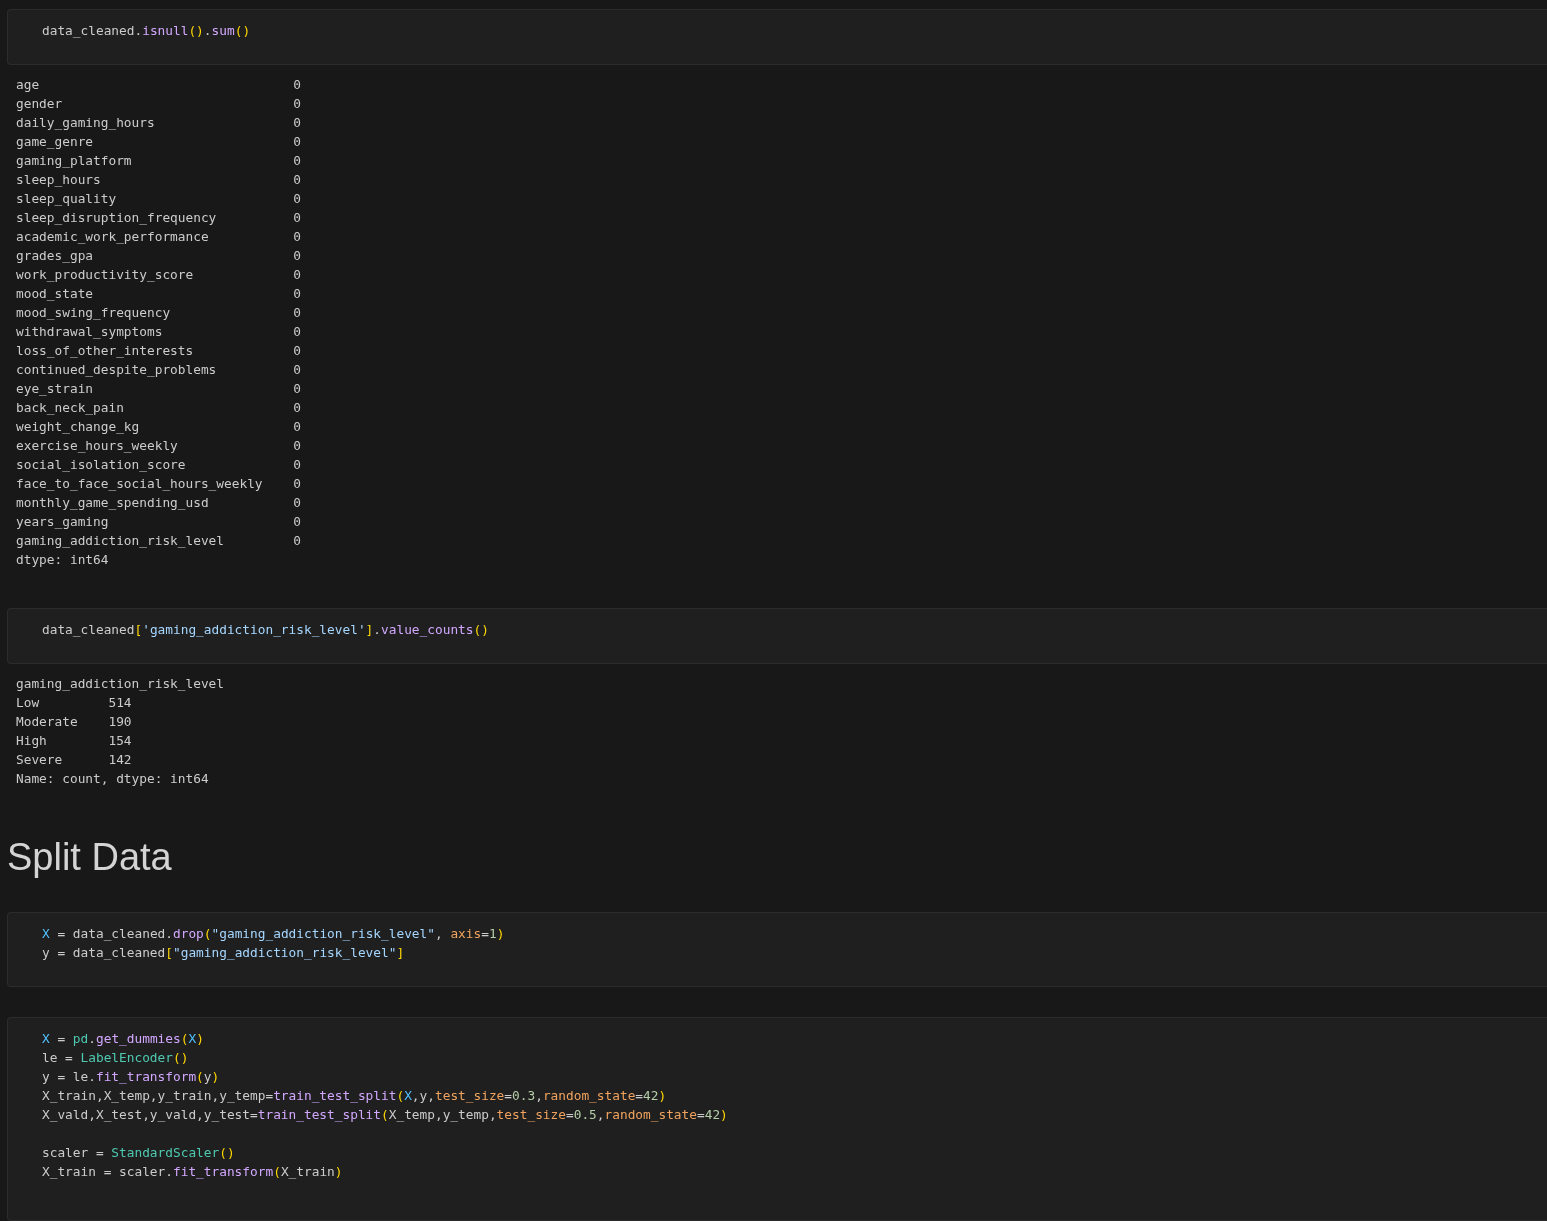  What do you see at coordinates (120, 722) in the screenshot?
I see `output-value: 190` at bounding box center [120, 722].